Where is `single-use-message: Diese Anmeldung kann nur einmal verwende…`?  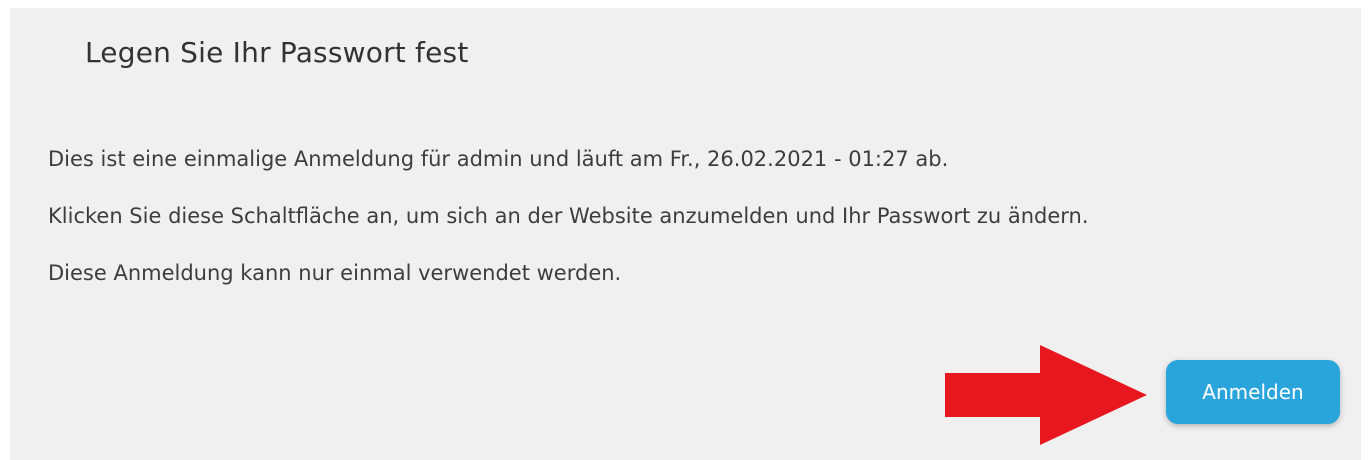 single-use-message: Diese Anmeldung kann nur einmal verwende… is located at coordinates (335, 273).